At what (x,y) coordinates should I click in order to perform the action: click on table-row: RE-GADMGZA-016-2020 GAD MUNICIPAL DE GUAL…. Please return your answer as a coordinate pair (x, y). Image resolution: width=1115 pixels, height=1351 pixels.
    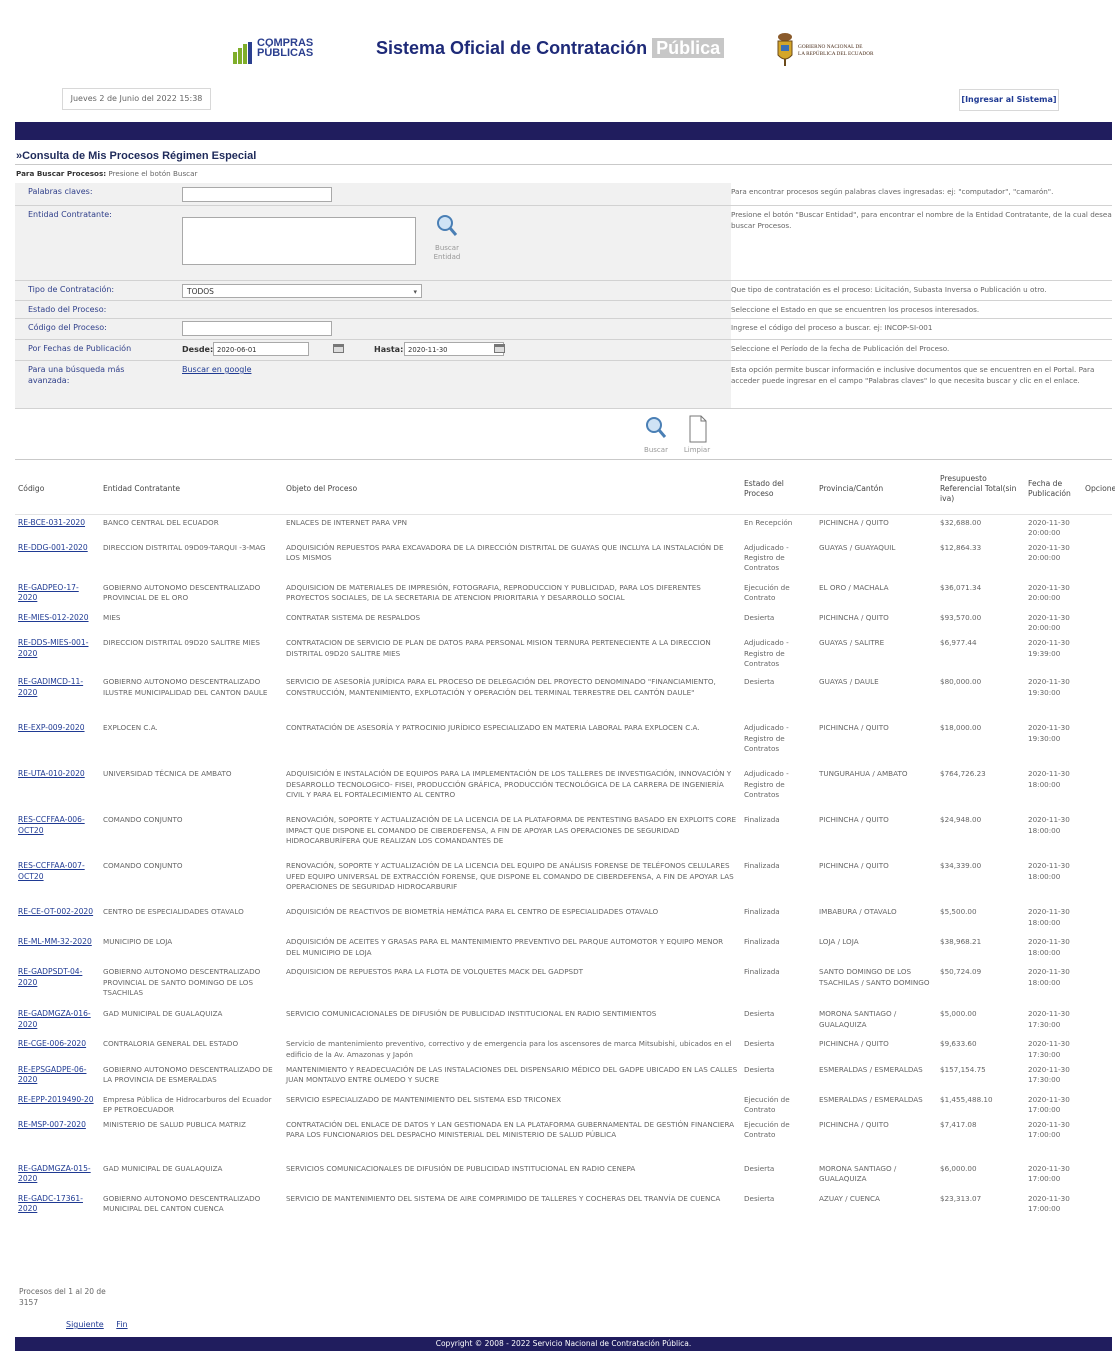
    Looking at the image, I should click on (563, 1021).